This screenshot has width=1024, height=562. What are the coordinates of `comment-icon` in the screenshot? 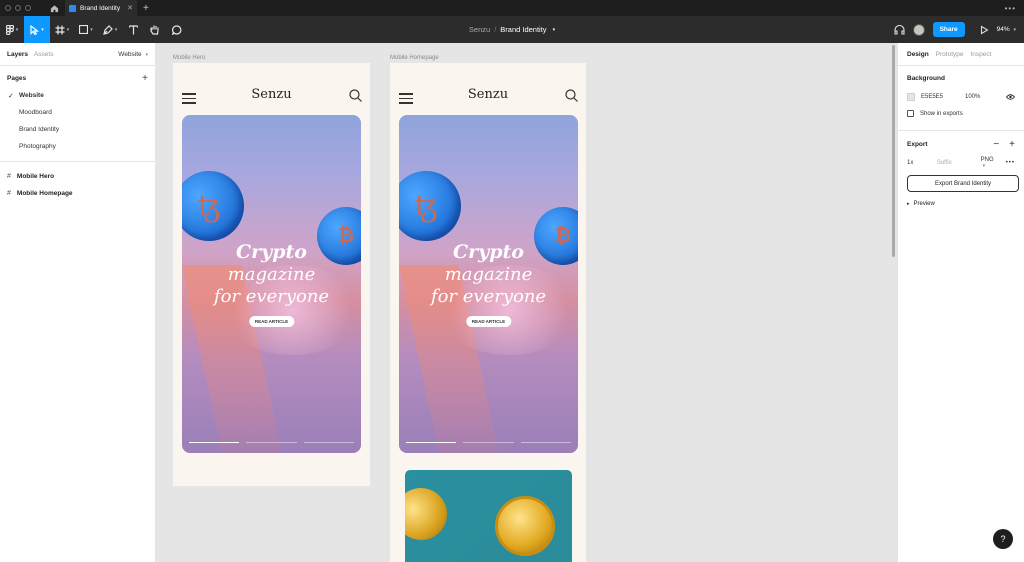 It's located at (177, 29).